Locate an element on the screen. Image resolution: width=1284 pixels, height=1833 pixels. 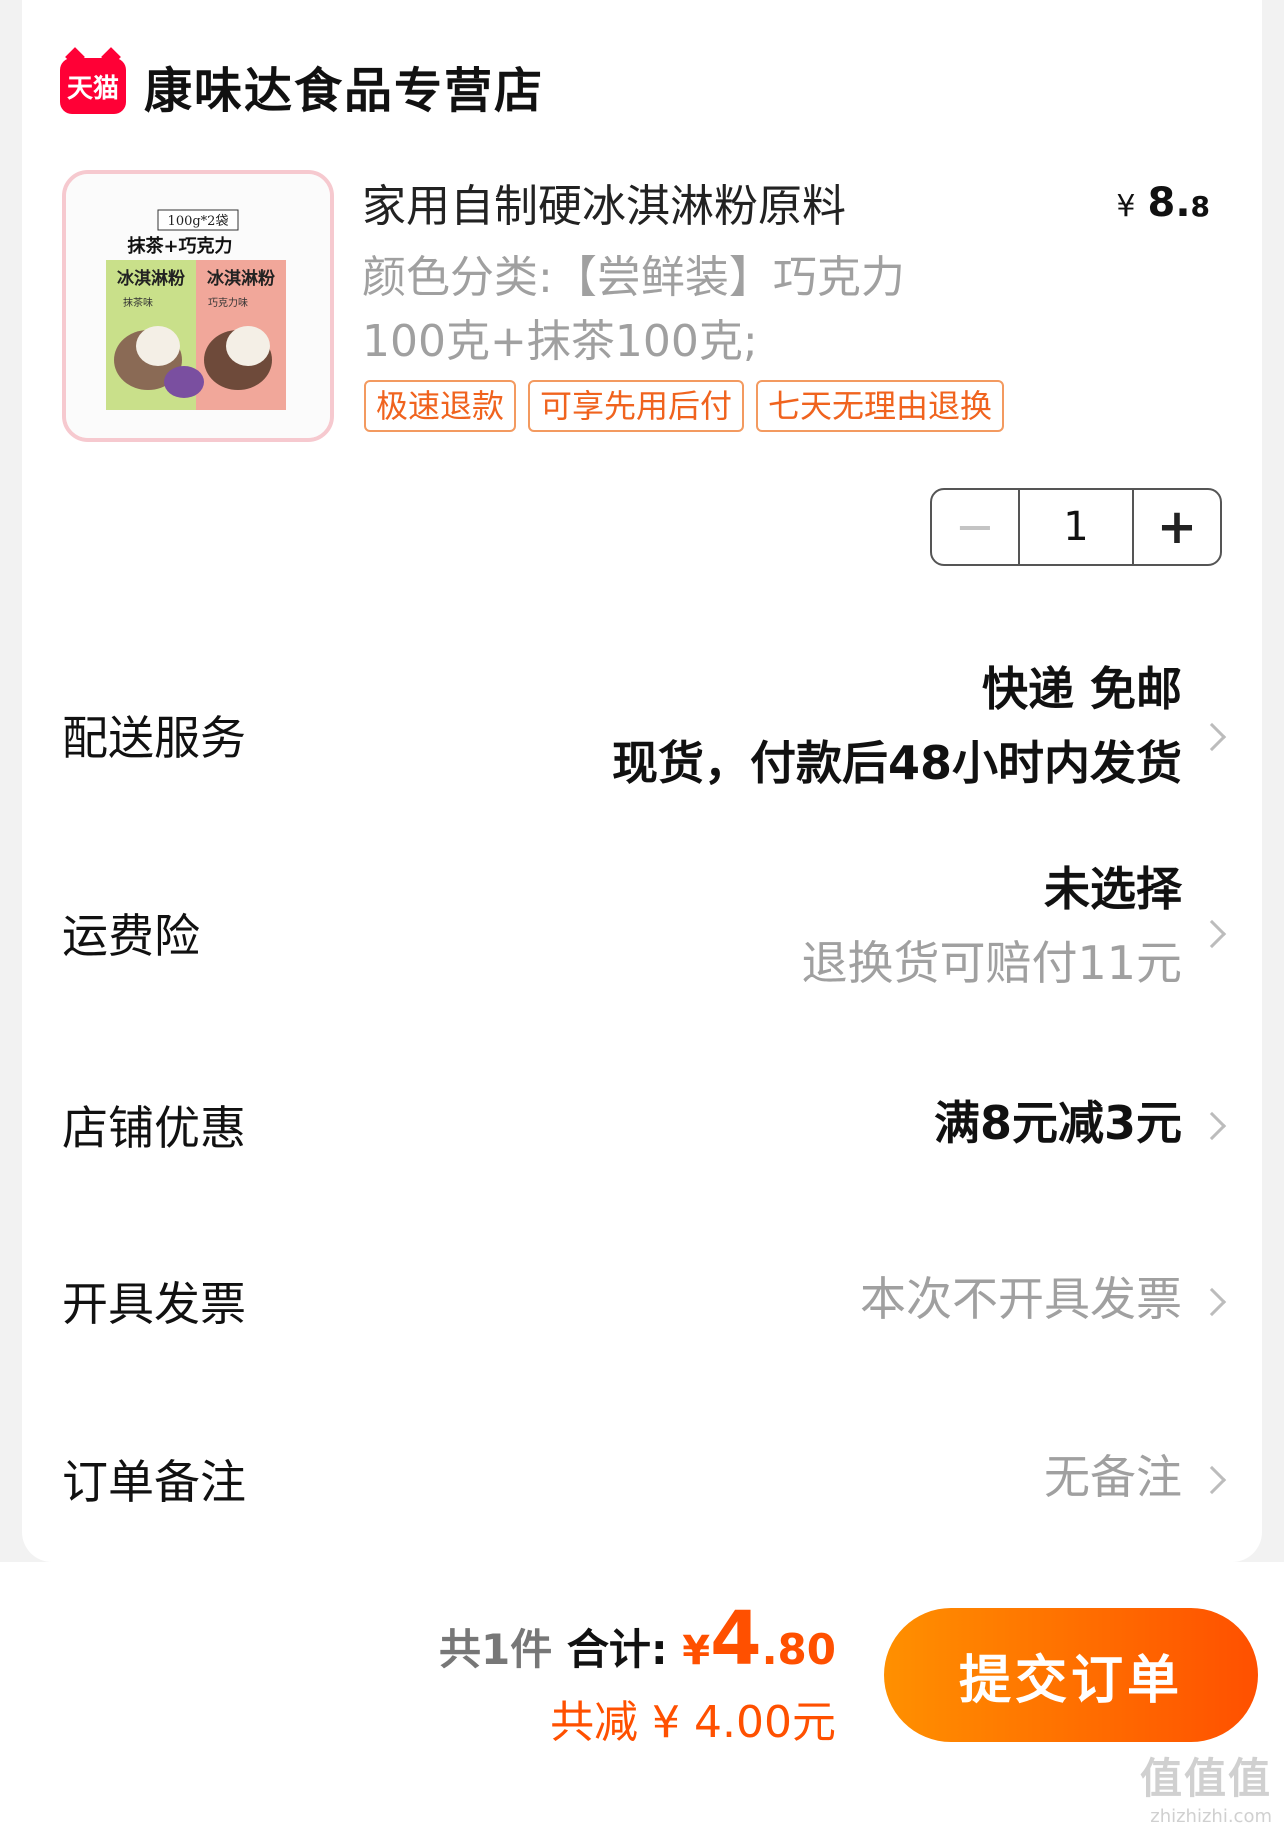
price-decimal: 8 is located at coordinates (1200, 206).